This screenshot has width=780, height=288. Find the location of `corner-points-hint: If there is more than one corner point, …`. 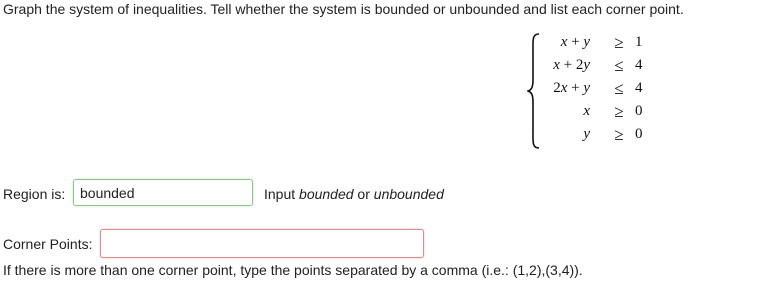

corner-points-hint: If there is more than one corner point, … is located at coordinates (293, 270).